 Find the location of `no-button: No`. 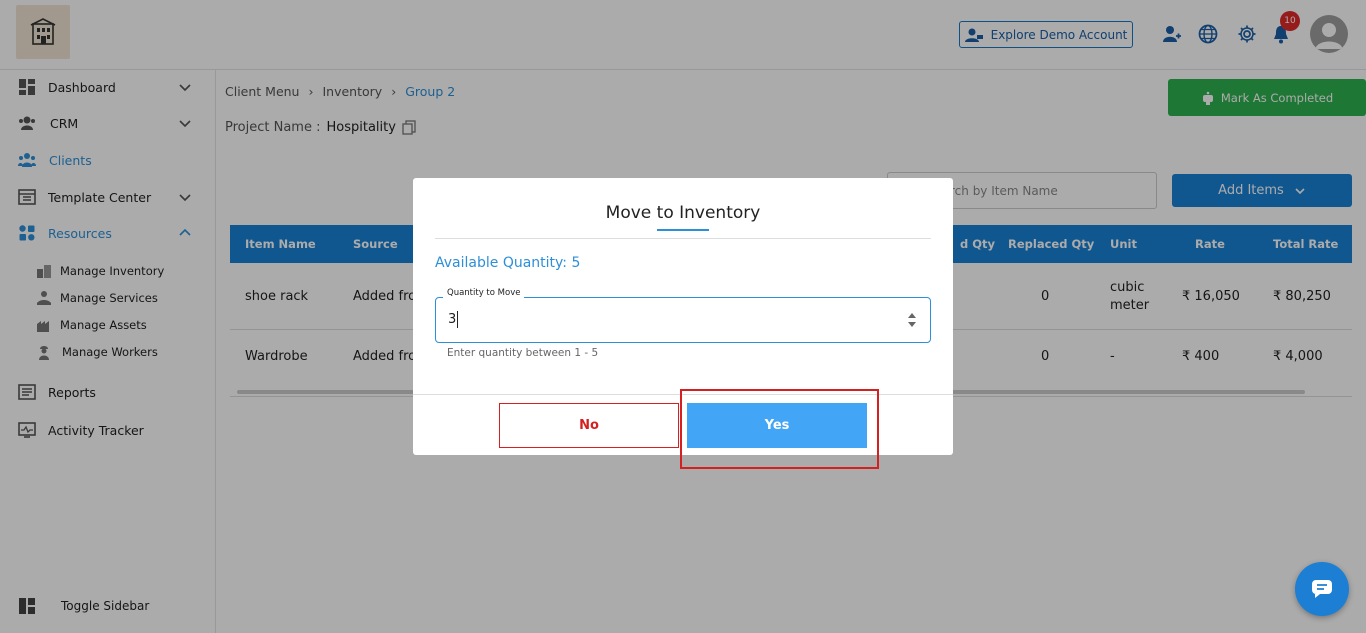

no-button: No is located at coordinates (589, 425).